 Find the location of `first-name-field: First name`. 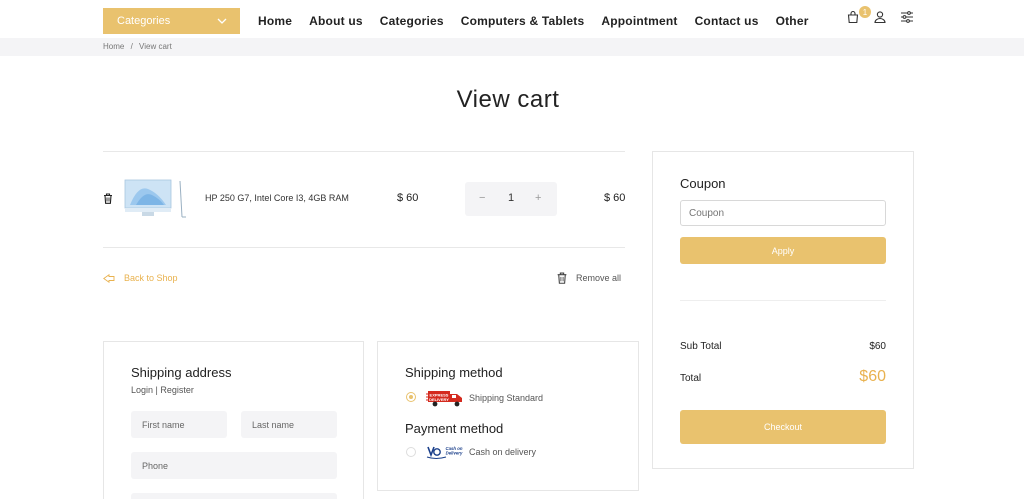

first-name-field: First name is located at coordinates (179, 424).